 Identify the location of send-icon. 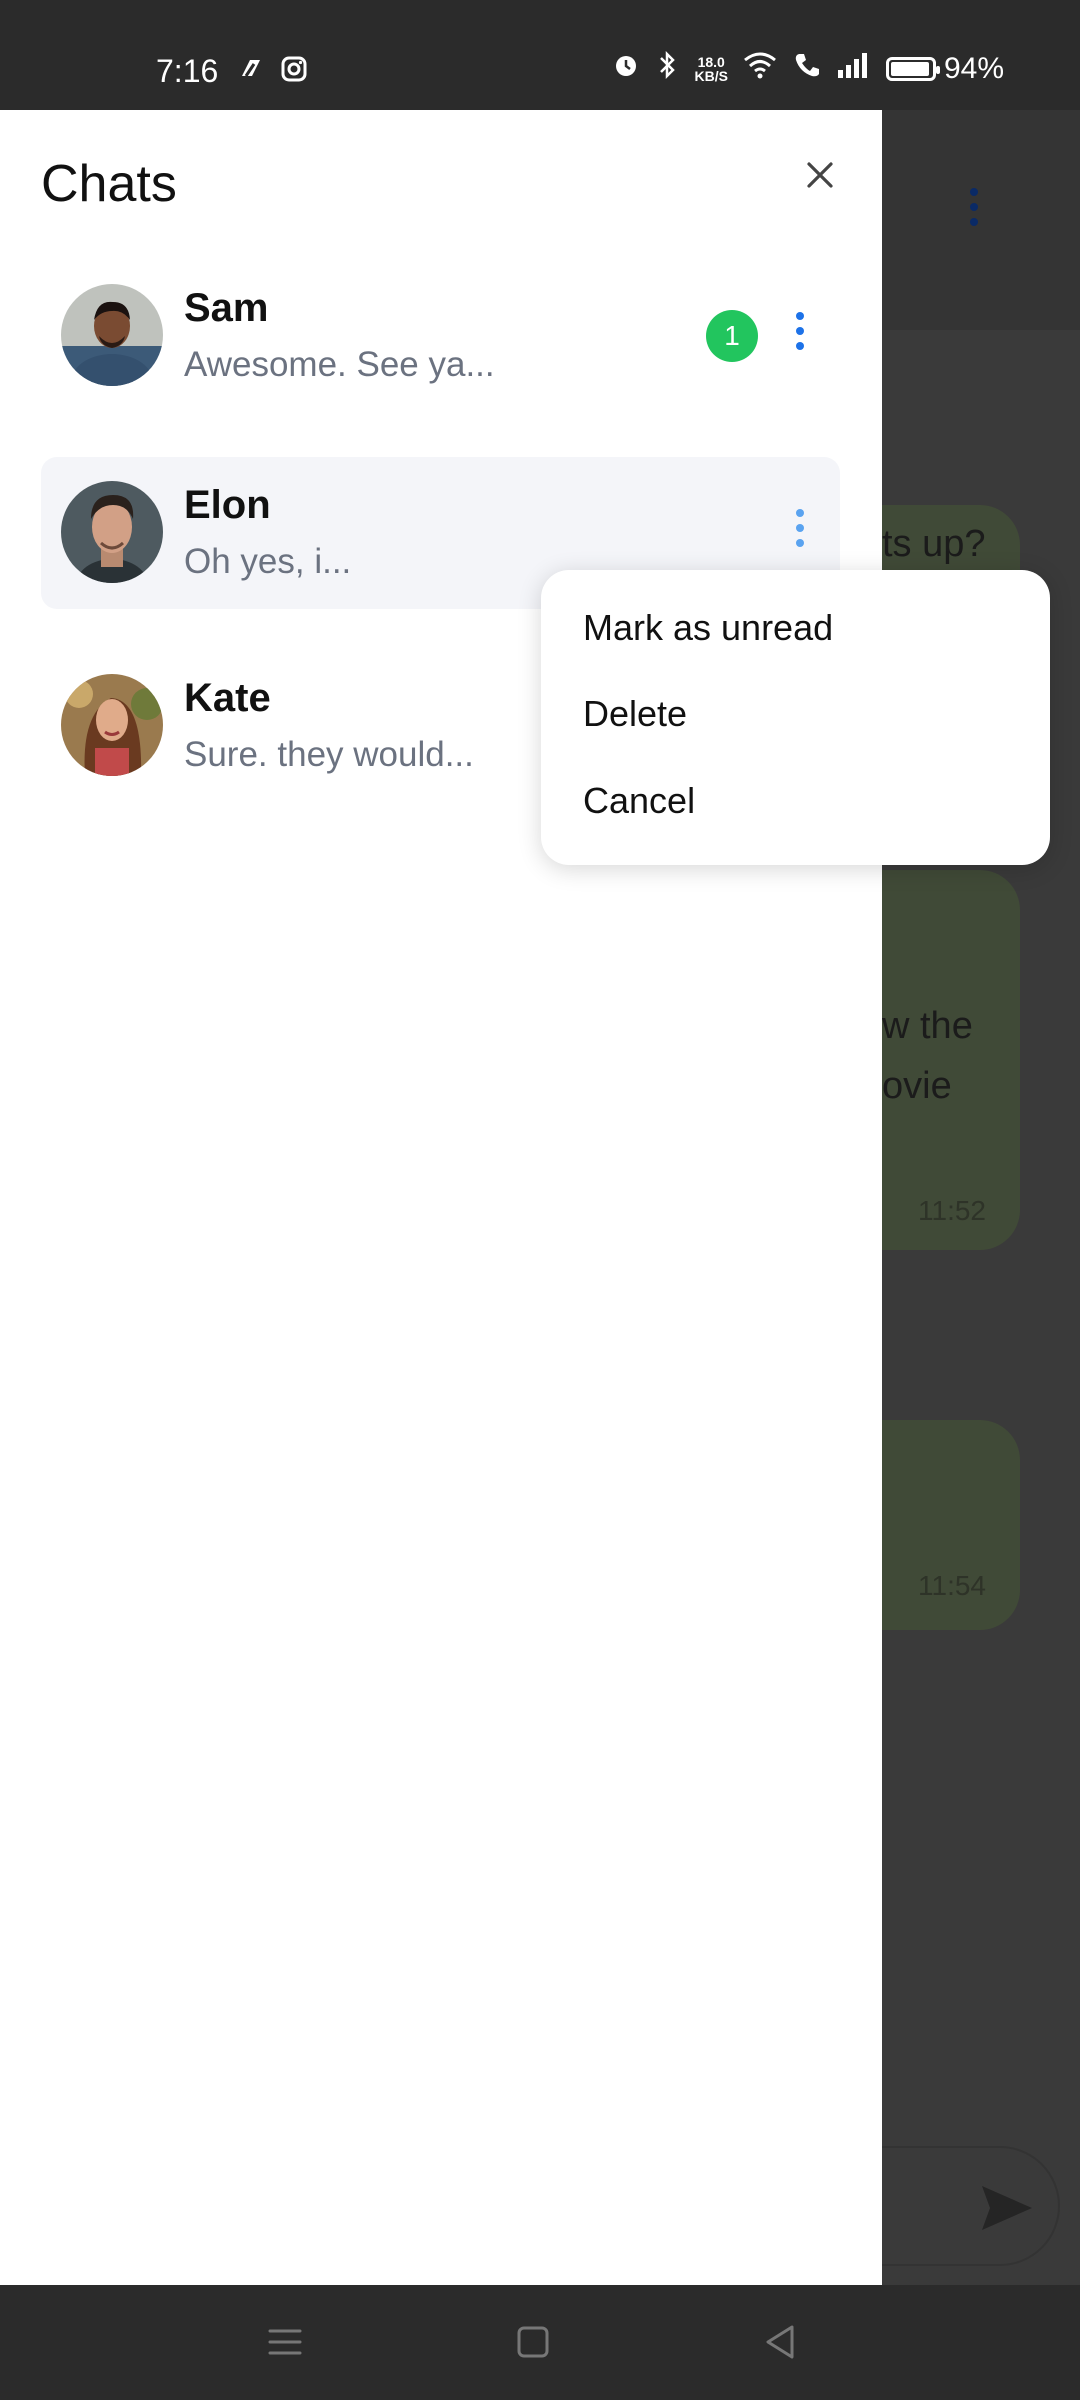
(1007, 2208).